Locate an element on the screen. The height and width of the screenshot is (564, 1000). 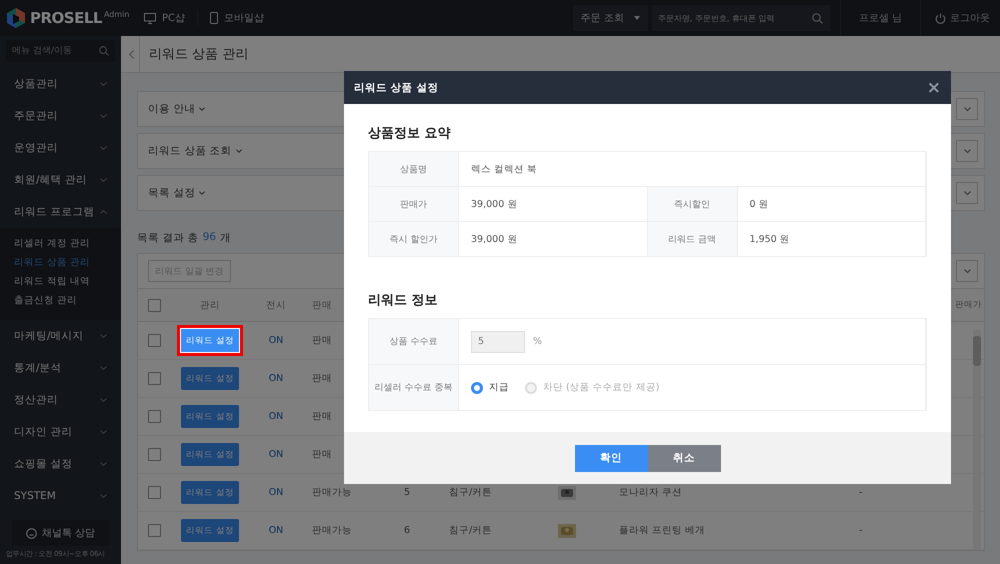
submenu-item: 리워드 상품 관리 is located at coordinates (60, 262).